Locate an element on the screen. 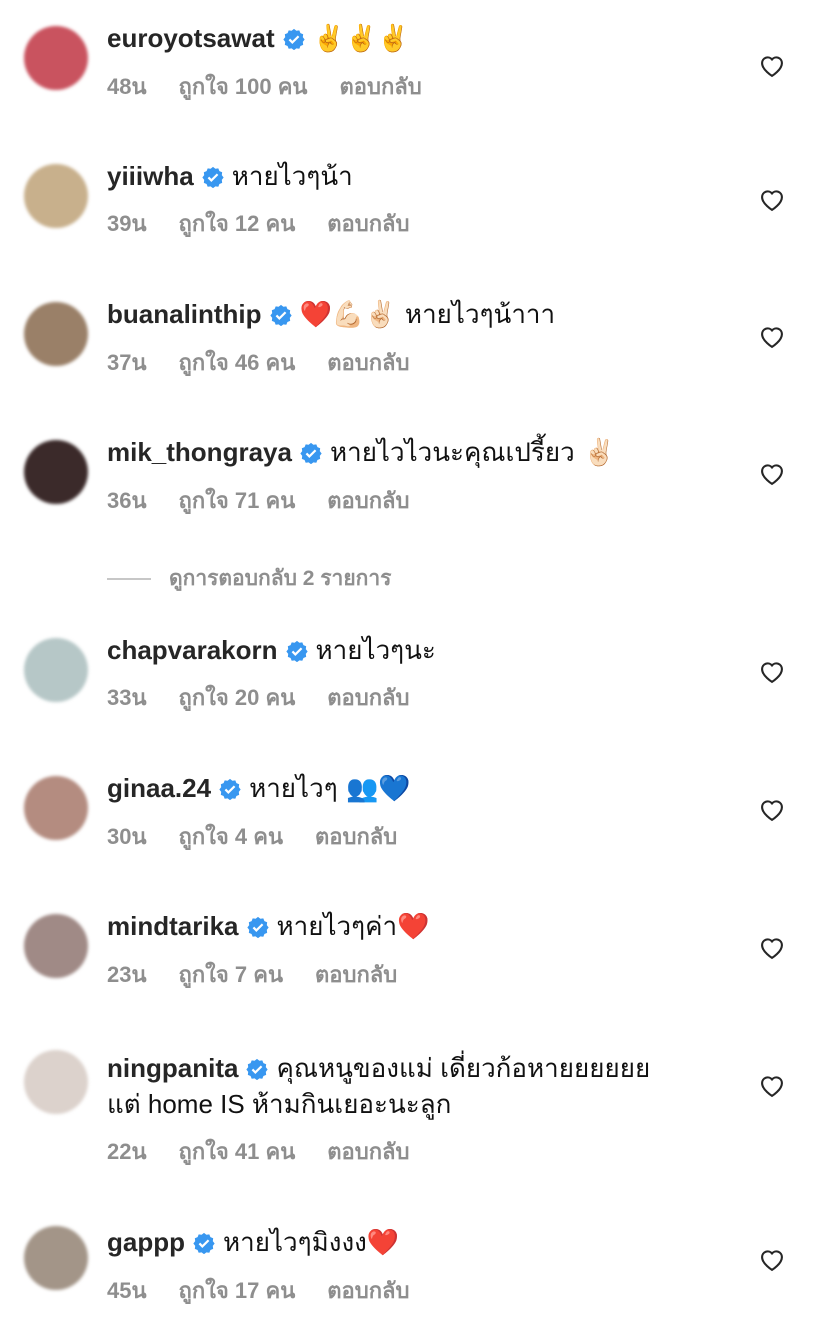  comment-time: 37น is located at coordinates (127, 362).